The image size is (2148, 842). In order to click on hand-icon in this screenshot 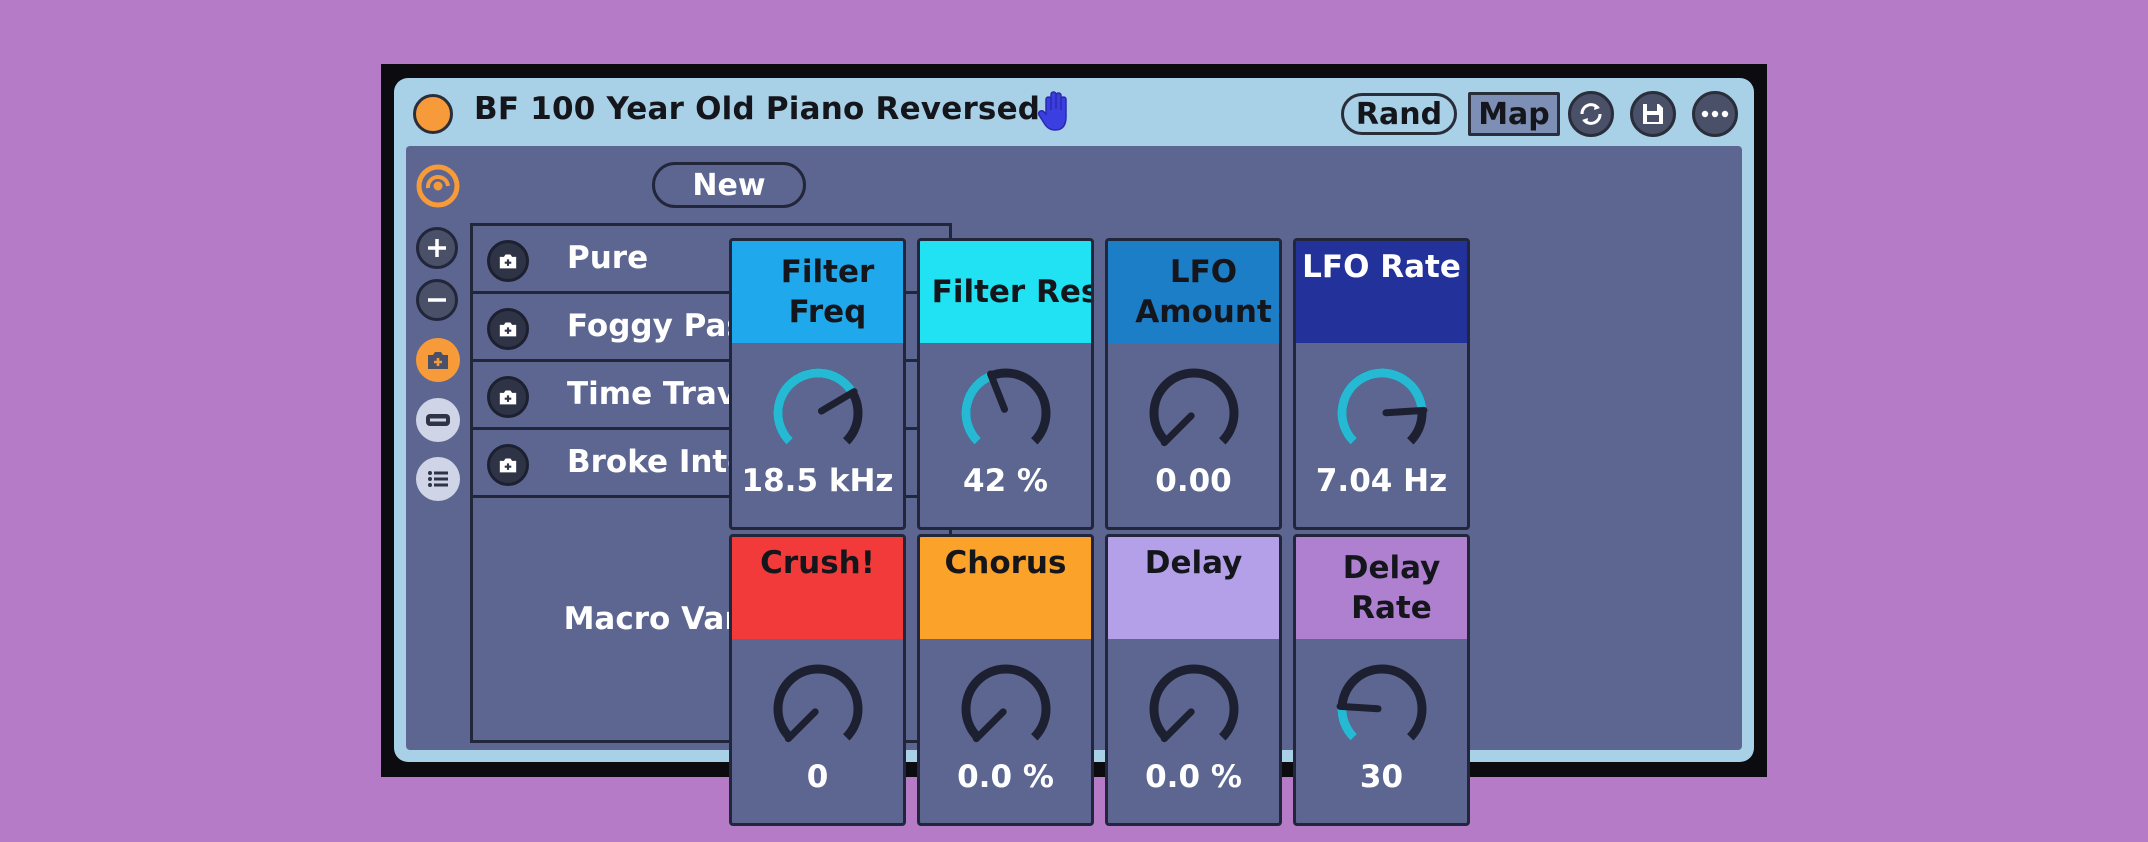, I will do `click(1056, 112)`.